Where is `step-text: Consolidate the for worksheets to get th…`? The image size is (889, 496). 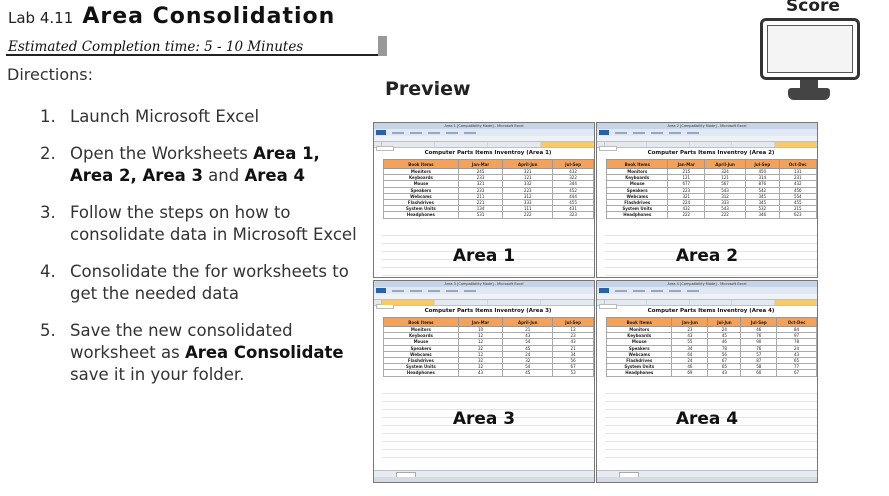
step-text: Consolidate the for worksheets to get th… is located at coordinates (209, 282).